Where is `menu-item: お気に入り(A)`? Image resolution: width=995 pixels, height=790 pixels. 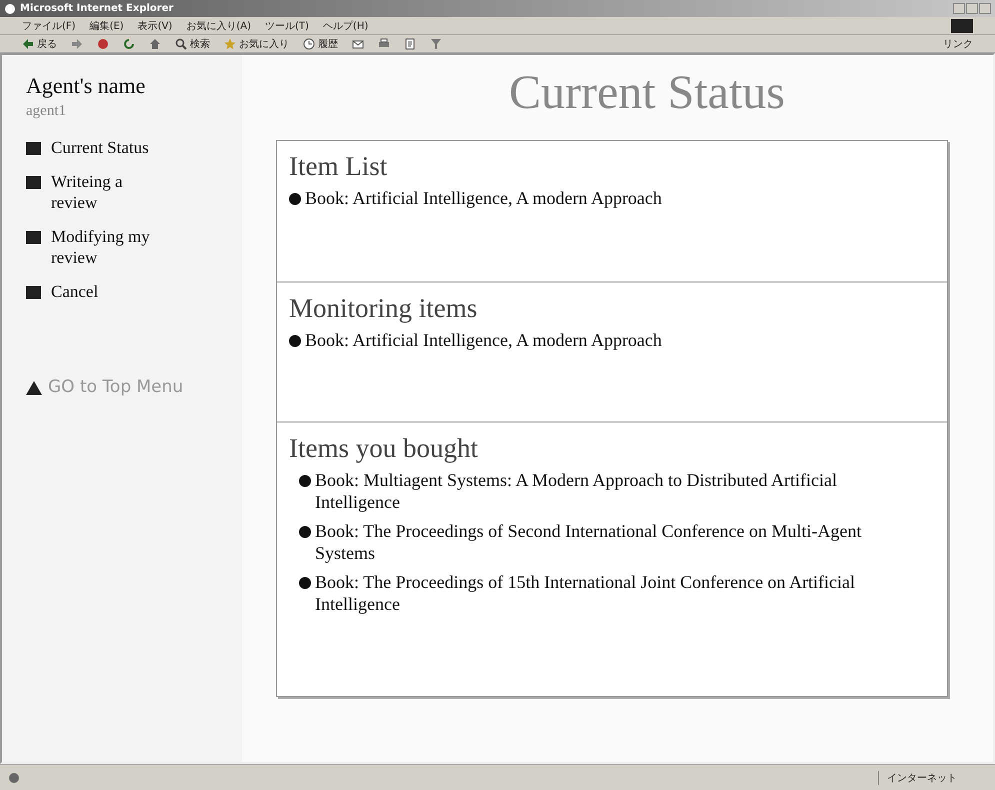
menu-item: お気に入り(A) is located at coordinates (218, 25).